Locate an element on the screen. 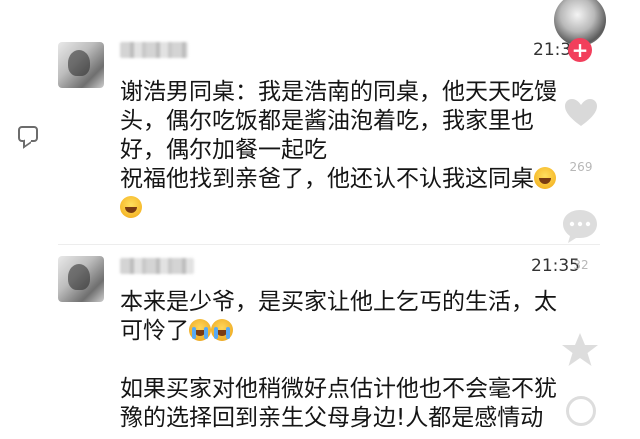 The image size is (640, 439). comment-line: 好，偶尔加餐一起吃 is located at coordinates (223, 150).